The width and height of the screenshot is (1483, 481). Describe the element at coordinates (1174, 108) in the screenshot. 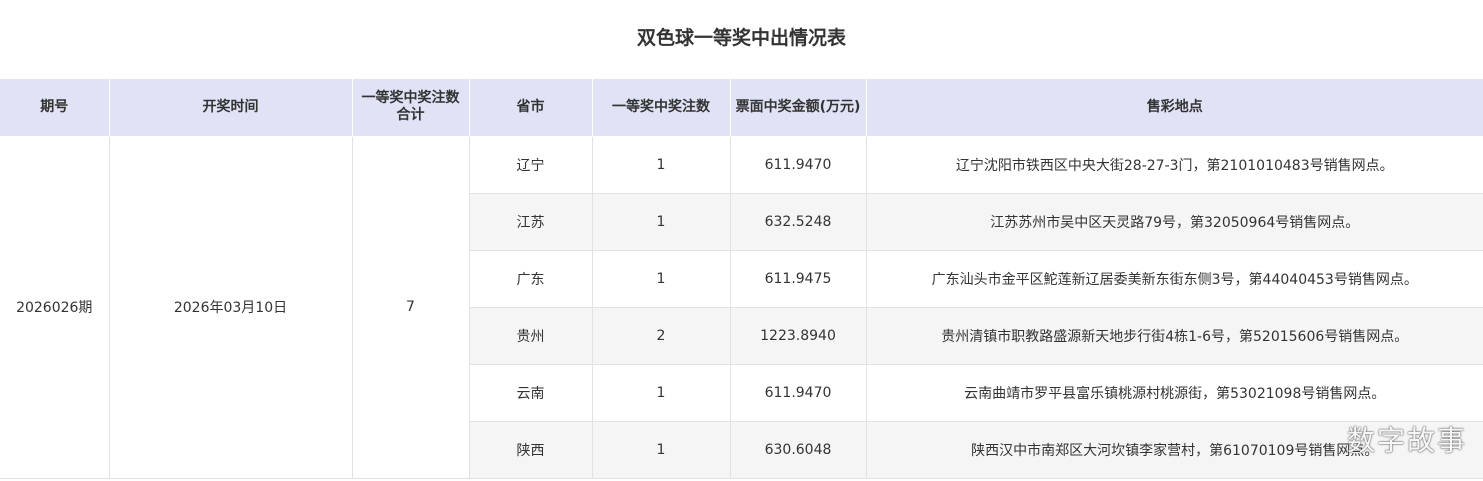

I see `col-header-location: 售彩地点` at that location.